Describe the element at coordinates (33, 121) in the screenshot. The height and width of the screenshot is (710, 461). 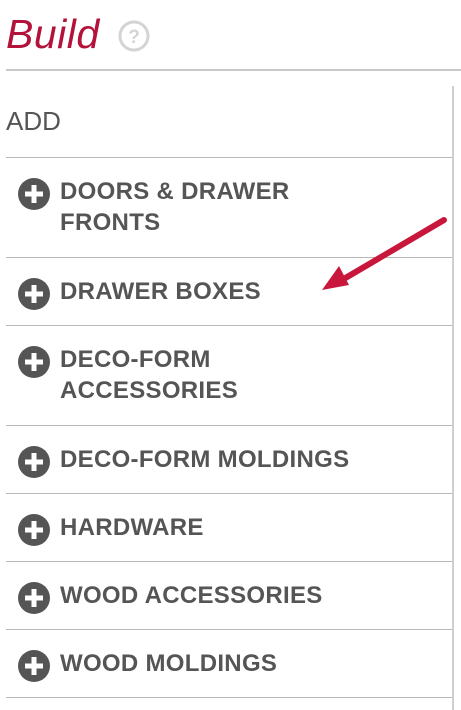
I see `add-section-heading: ADD` at that location.